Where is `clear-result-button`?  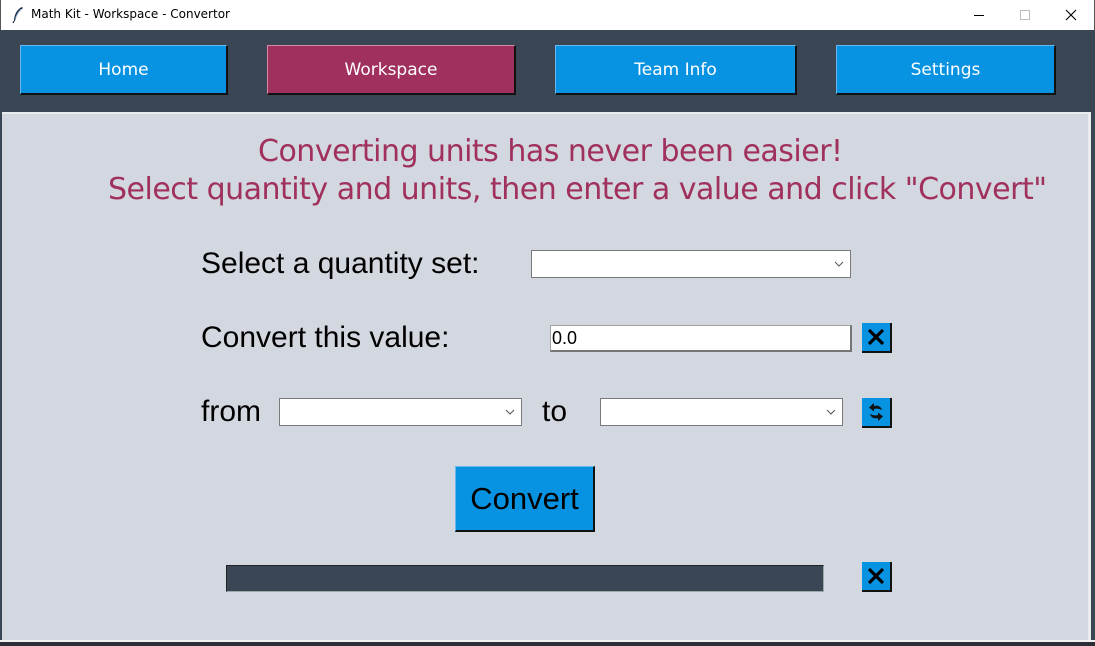
clear-result-button is located at coordinates (877, 577).